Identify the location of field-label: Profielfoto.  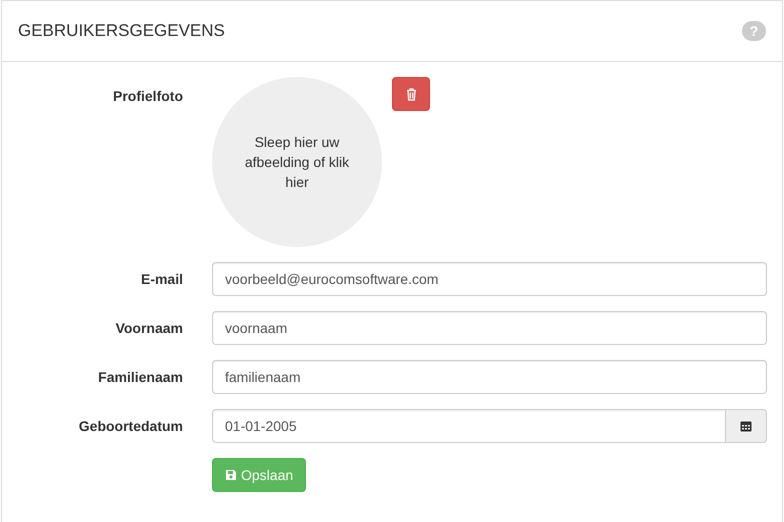
(147, 96).